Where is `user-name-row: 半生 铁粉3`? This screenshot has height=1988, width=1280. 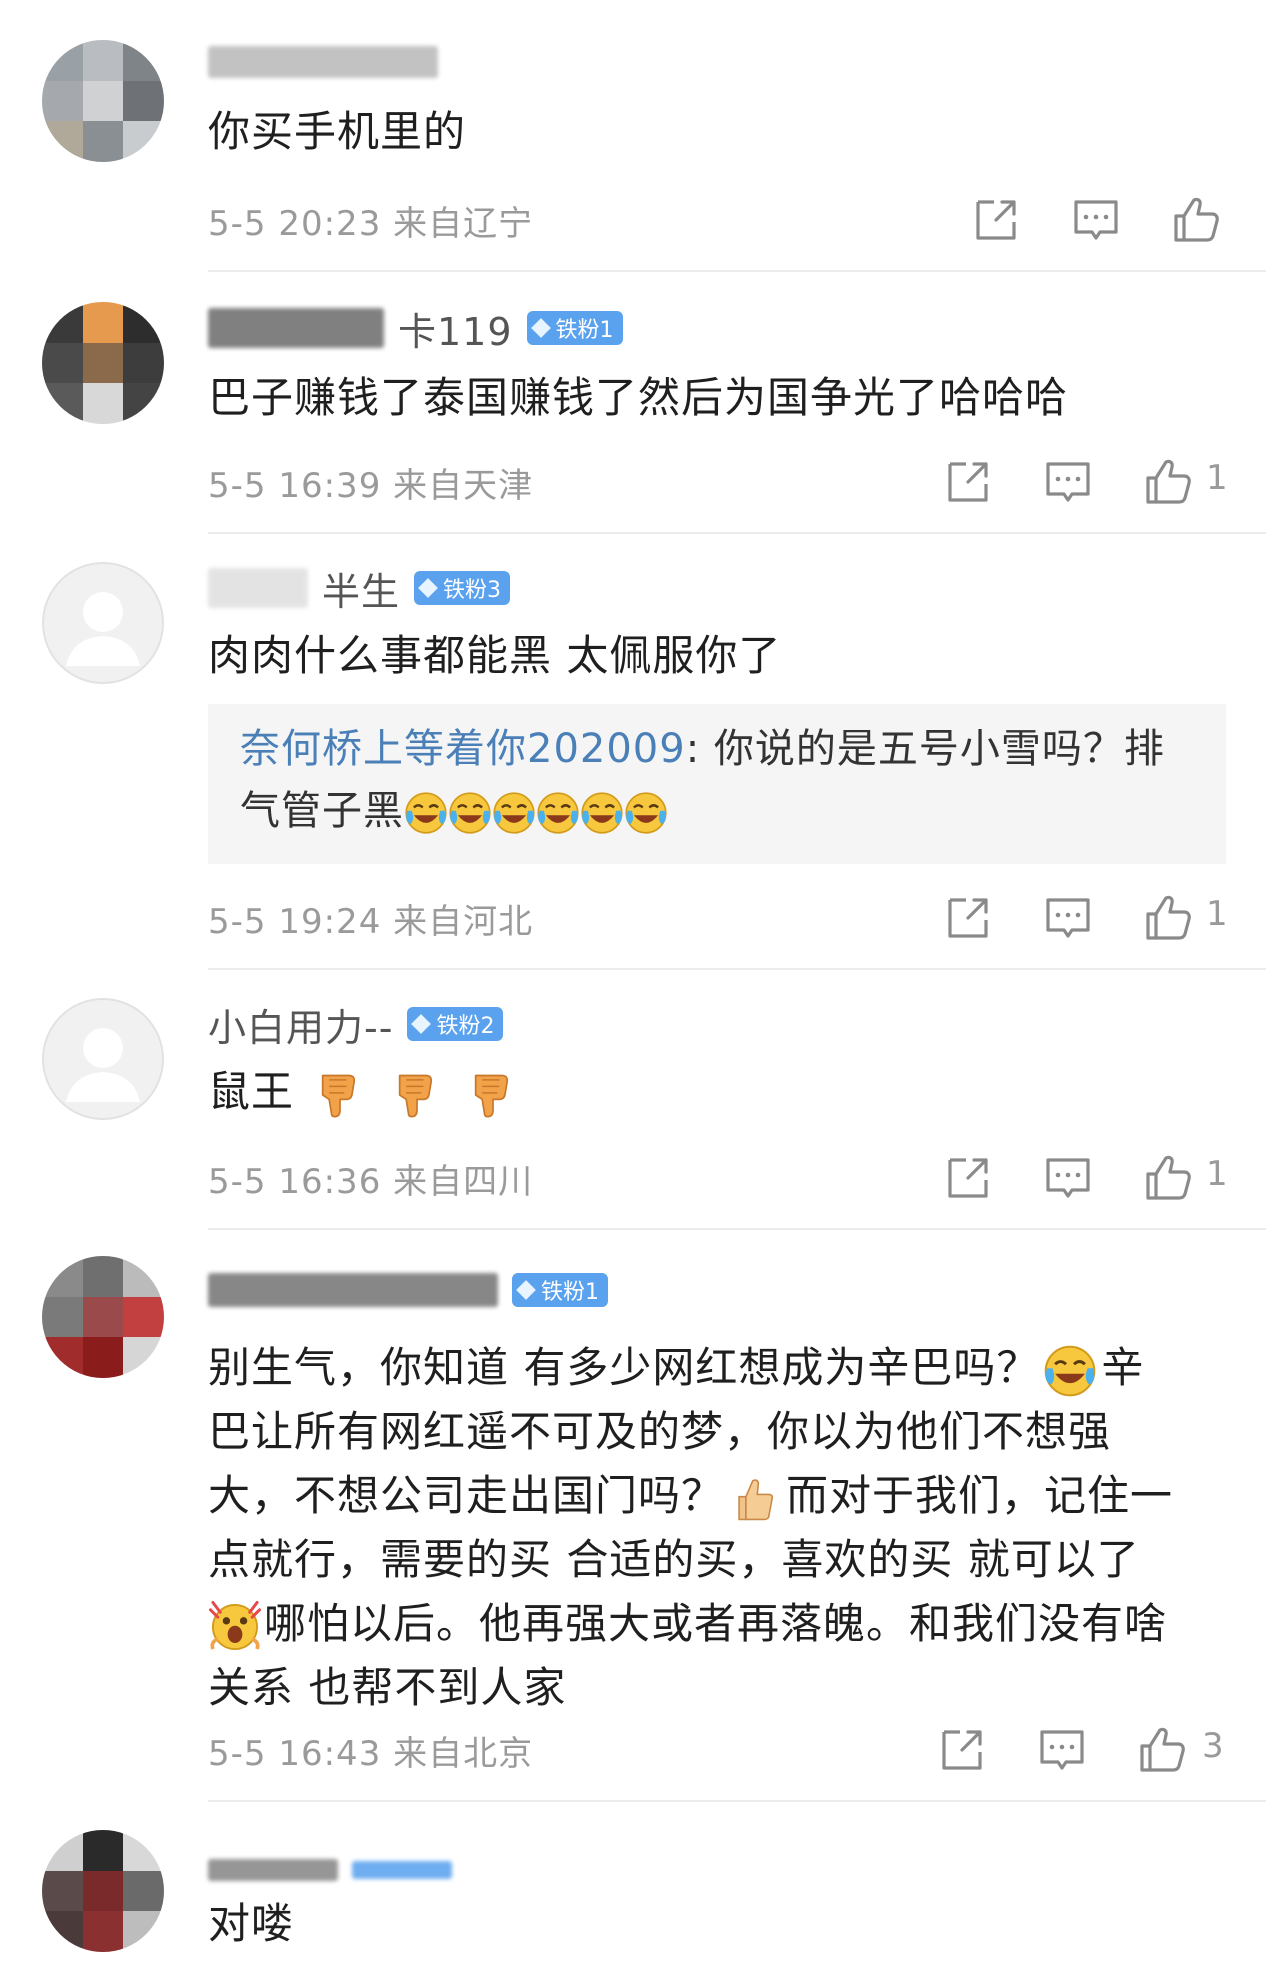 user-name-row: 半生 铁粉3 is located at coordinates (359, 588).